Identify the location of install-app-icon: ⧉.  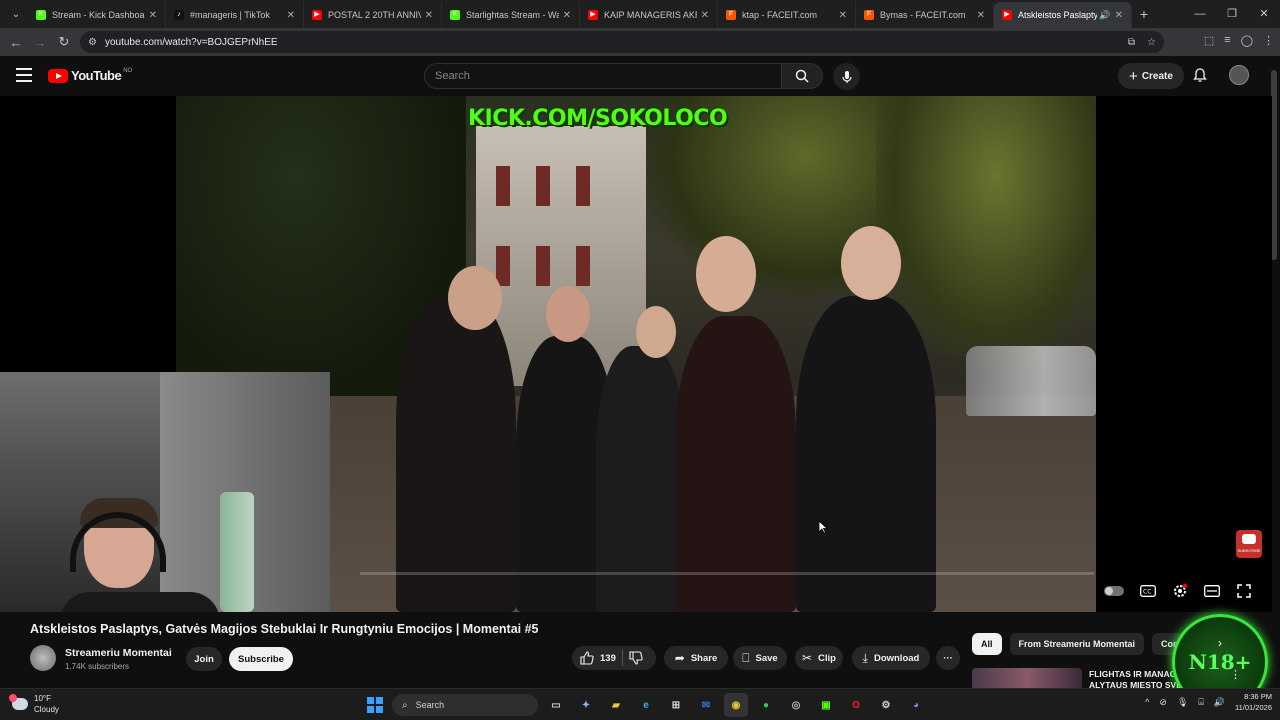
(1131, 42).